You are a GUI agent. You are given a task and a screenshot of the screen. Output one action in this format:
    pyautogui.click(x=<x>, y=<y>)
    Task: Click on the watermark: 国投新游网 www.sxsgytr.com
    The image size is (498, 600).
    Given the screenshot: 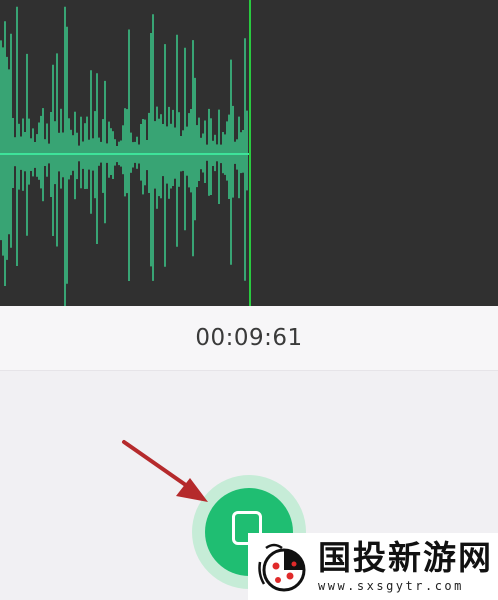 What is the action you would take?
    pyautogui.click(x=373, y=566)
    